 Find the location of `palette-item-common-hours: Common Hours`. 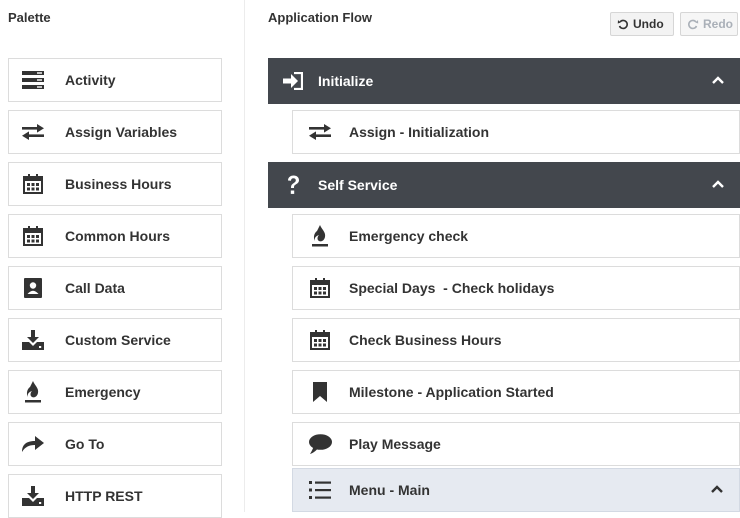

palette-item-common-hours: Common Hours is located at coordinates (115, 236).